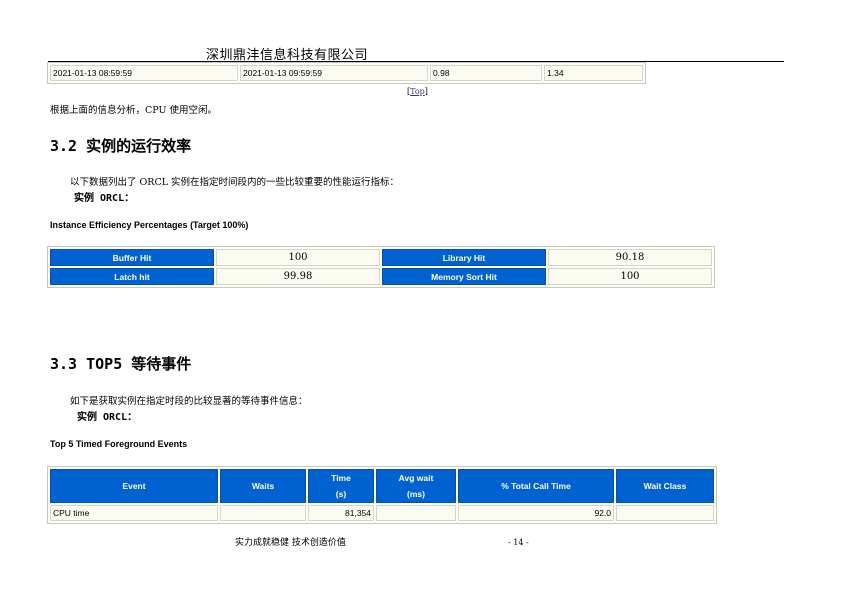 The image size is (841, 595). Describe the element at coordinates (121, 364) in the screenshot. I see `section-heading-3-3: 3.3 TOP5 等待事件` at that location.